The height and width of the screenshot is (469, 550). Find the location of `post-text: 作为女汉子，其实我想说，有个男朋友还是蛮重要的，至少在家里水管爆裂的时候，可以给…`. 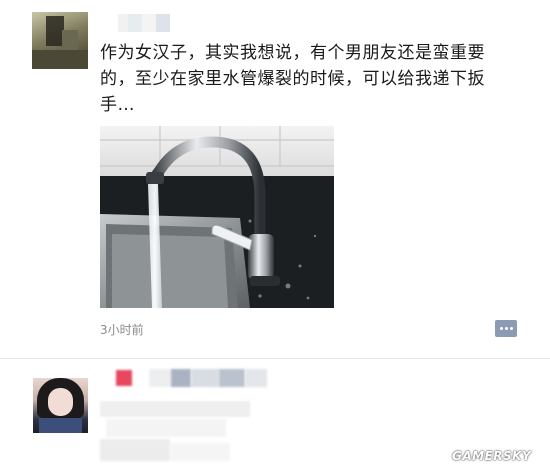

post-text: 作为女汉子，其实我想说，有个男朋友还是蛮重要的，至少在家里水管爆裂的时候，可以给… is located at coordinates (292, 79).